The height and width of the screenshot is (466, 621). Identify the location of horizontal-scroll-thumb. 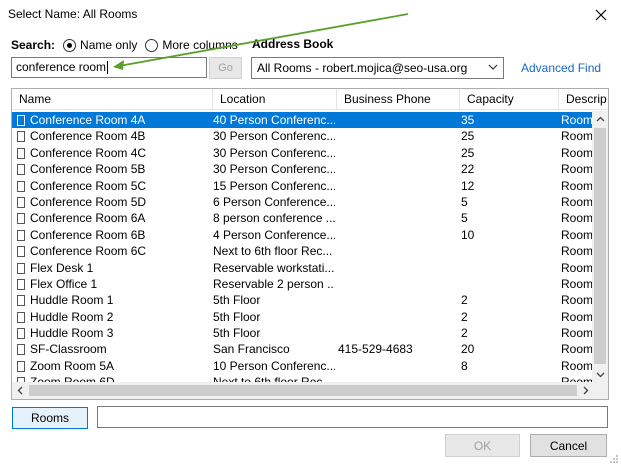
(303, 390).